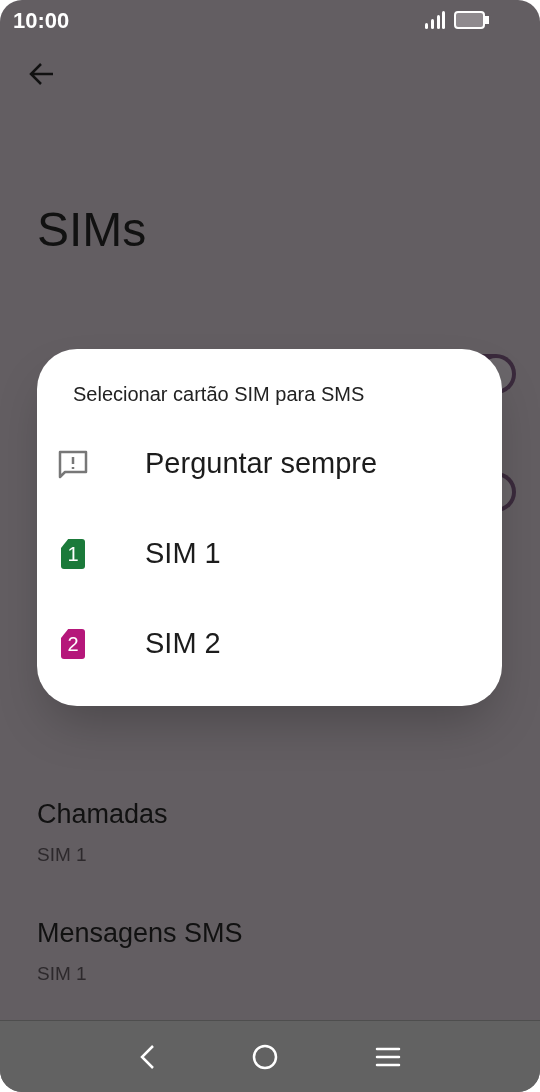  What do you see at coordinates (269, 464) in the screenshot?
I see `dialog-option: Perguntar sempre` at bounding box center [269, 464].